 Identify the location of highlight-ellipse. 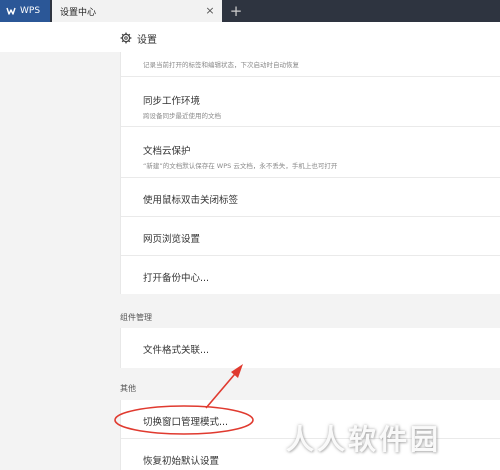
(184, 420).